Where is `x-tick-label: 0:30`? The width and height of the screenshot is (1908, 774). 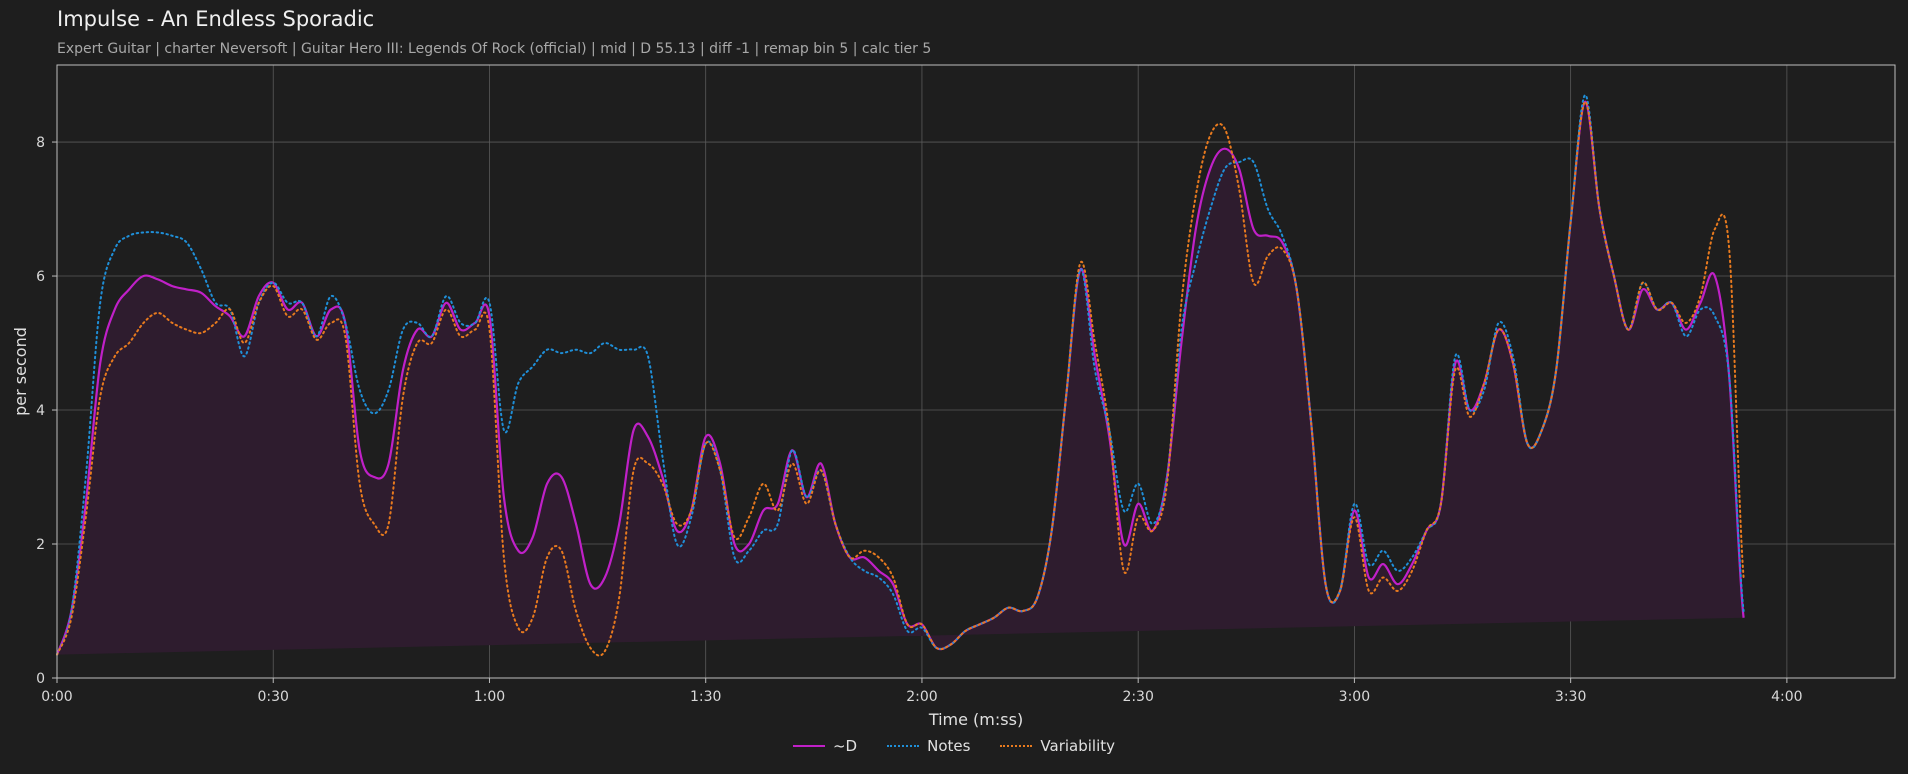
x-tick-label: 0:30 is located at coordinates (273, 697).